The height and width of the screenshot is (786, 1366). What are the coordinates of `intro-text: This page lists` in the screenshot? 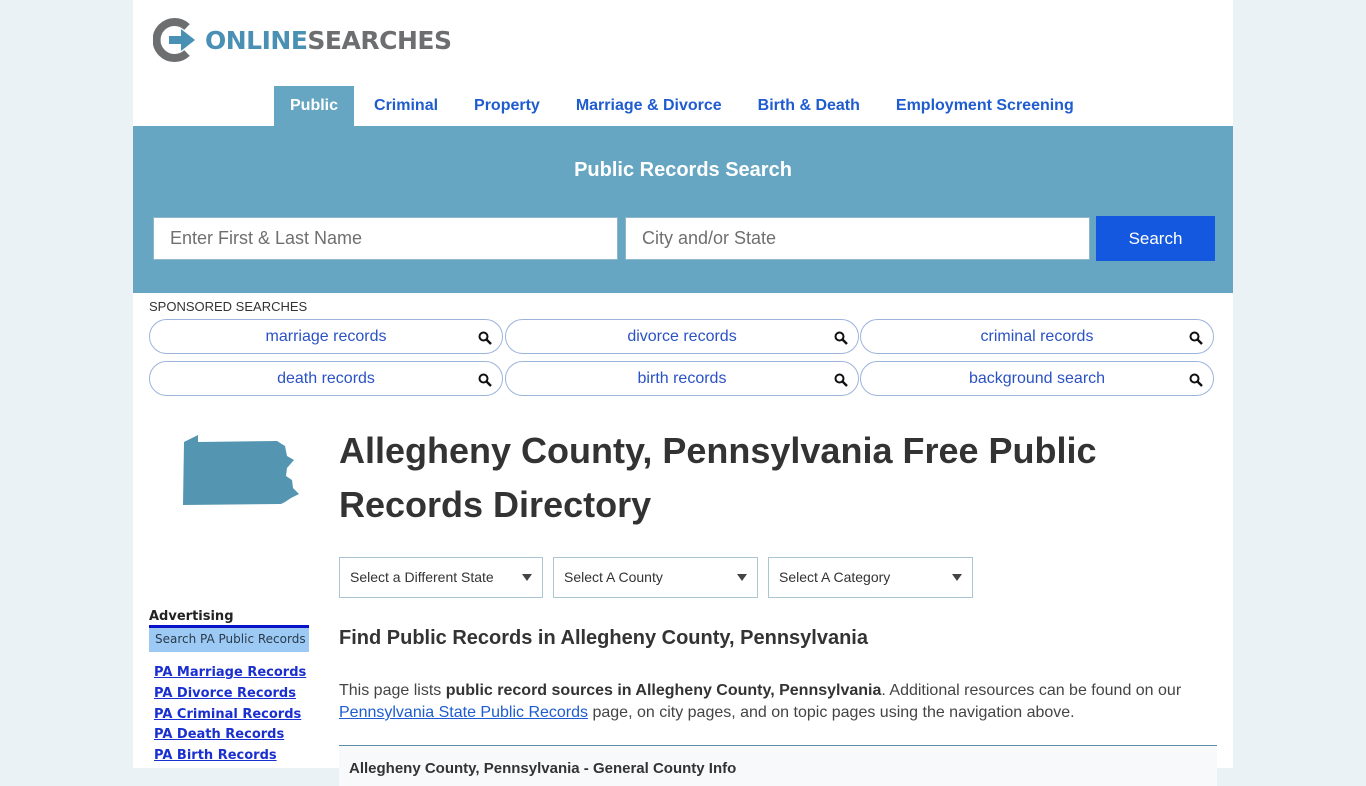 It's located at (392, 690).